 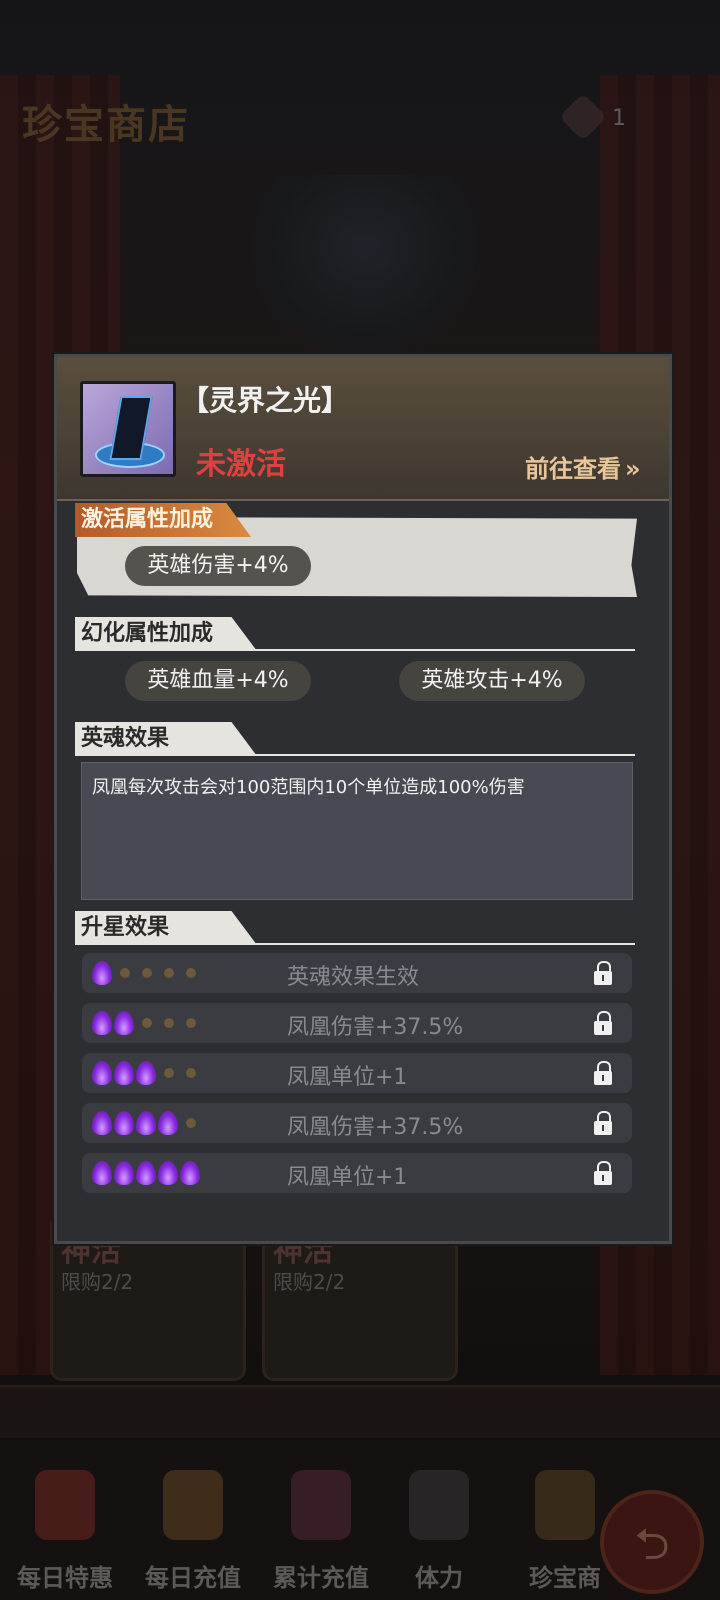 What do you see at coordinates (65, 1578) in the screenshot?
I see `nav-label: 每日特惠` at bounding box center [65, 1578].